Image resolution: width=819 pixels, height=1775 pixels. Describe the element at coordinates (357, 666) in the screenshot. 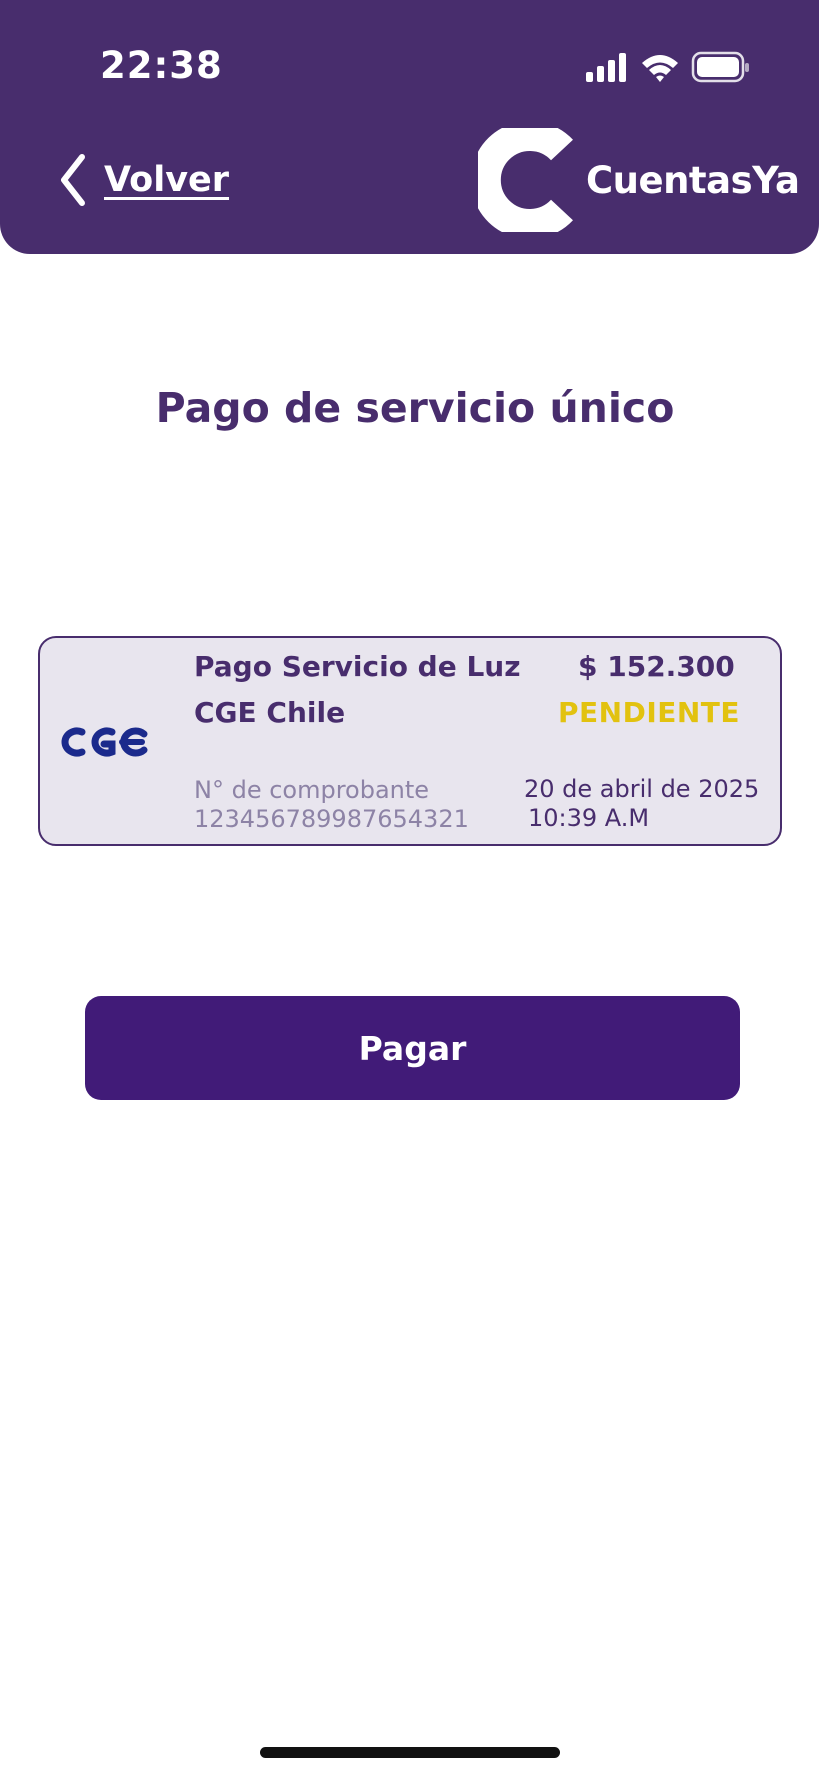

I see `service-name: Pago Servicio de Luz` at that location.